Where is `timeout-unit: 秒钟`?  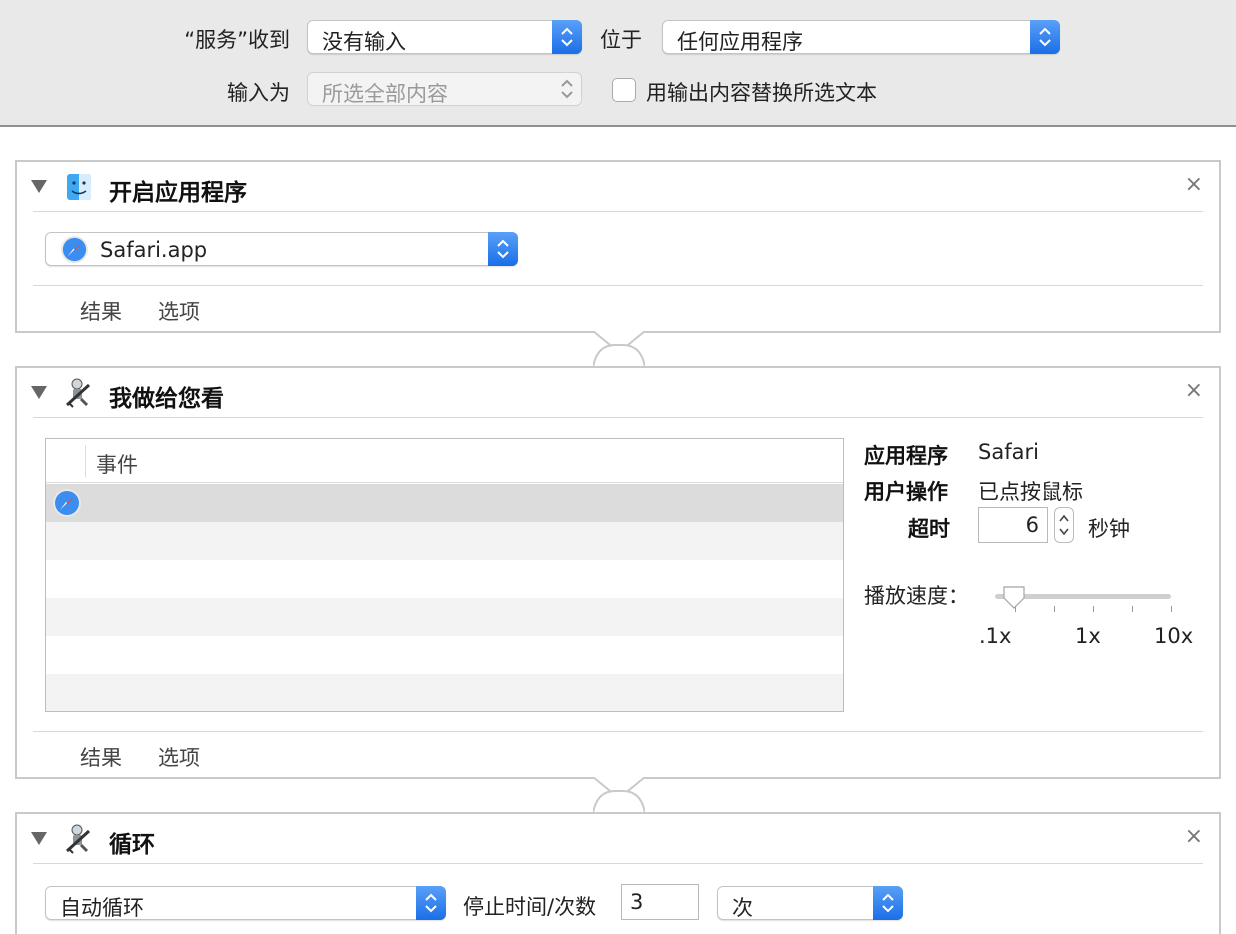
timeout-unit: 秒钟 is located at coordinates (1109, 529).